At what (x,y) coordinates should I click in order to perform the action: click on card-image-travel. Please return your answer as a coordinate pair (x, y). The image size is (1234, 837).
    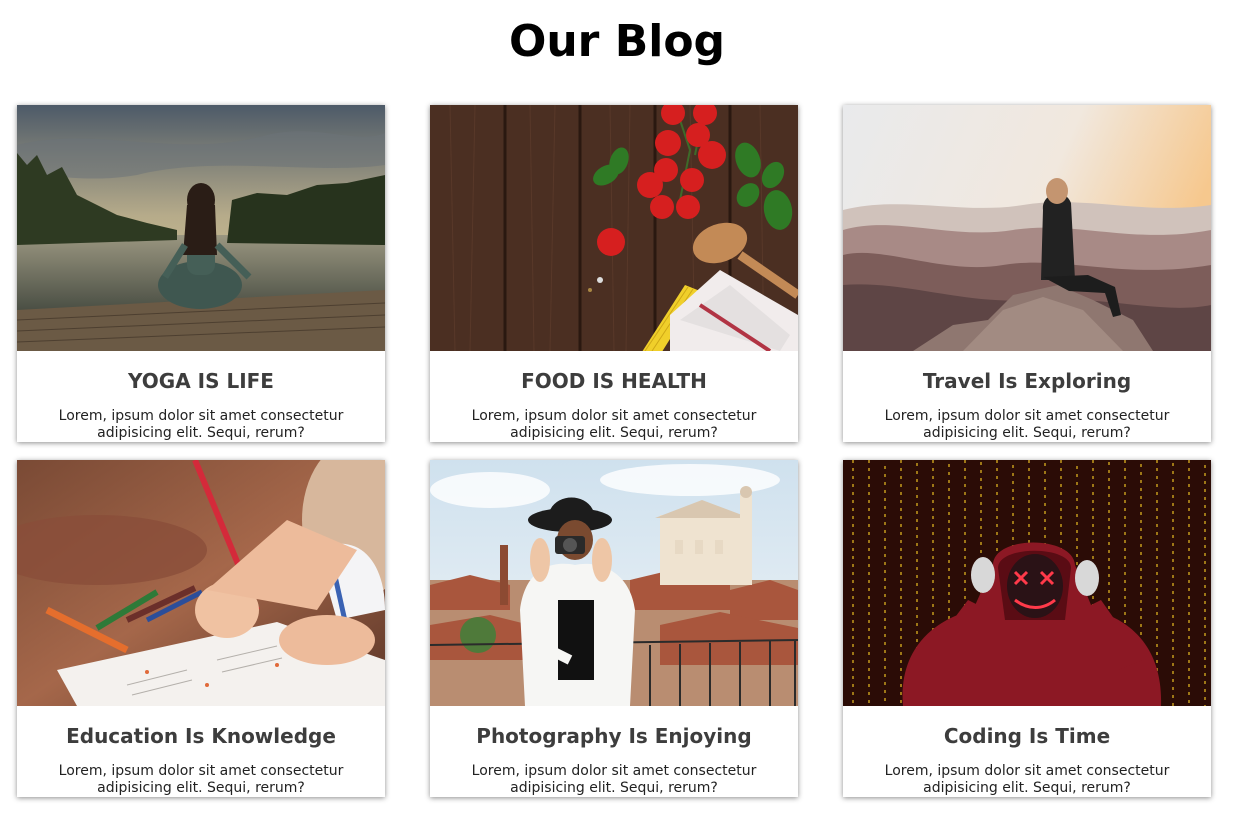
    Looking at the image, I should click on (1027, 228).